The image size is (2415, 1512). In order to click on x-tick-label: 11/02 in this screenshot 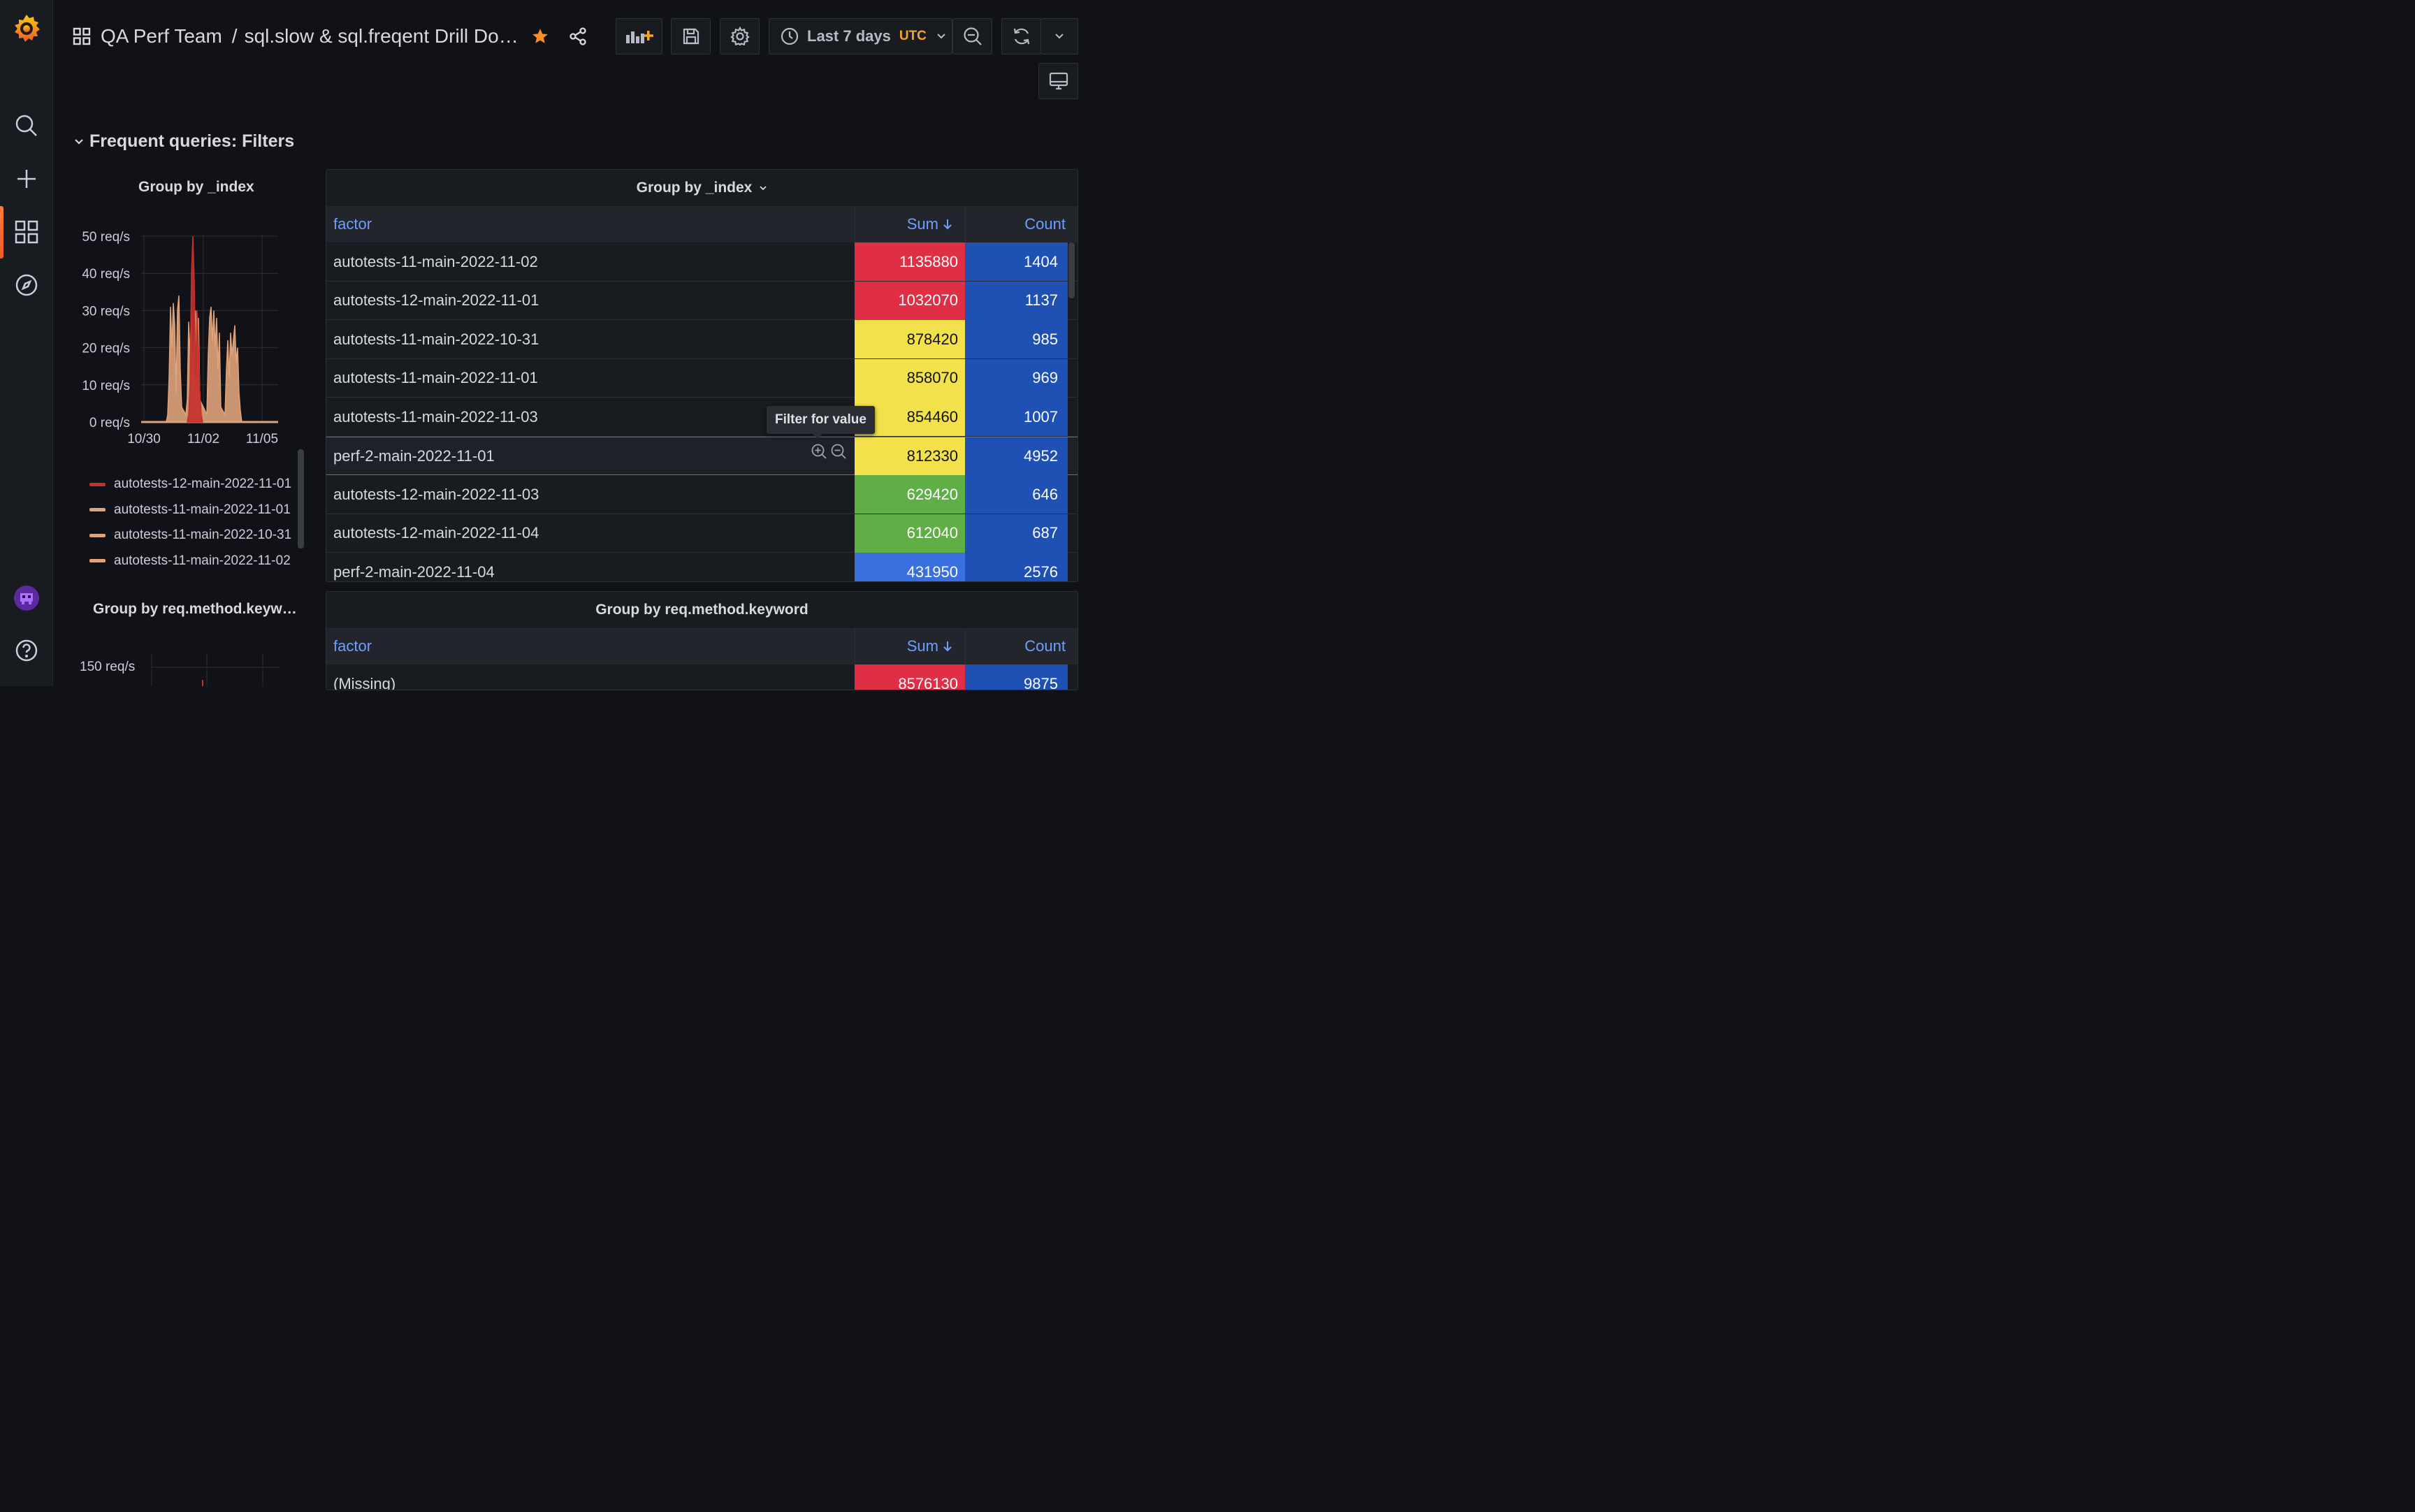, I will do `click(203, 439)`.